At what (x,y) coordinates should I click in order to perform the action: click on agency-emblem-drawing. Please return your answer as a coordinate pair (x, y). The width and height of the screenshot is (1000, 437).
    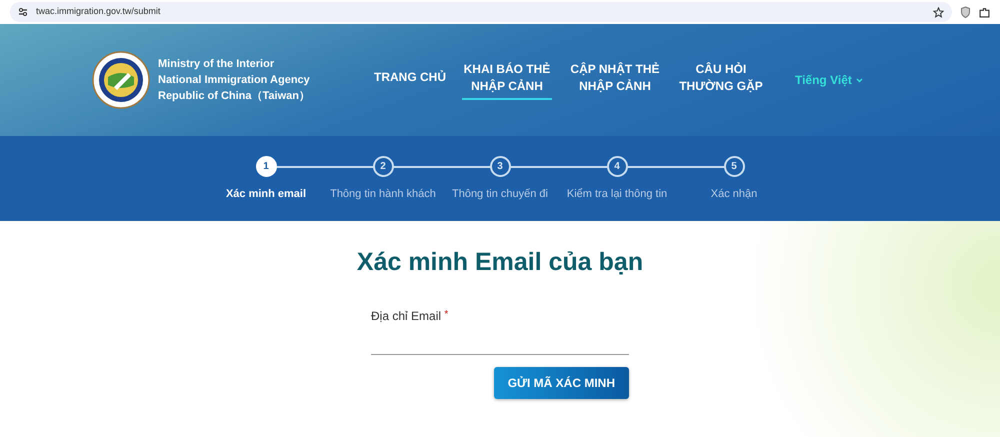
    Looking at the image, I should click on (121, 80).